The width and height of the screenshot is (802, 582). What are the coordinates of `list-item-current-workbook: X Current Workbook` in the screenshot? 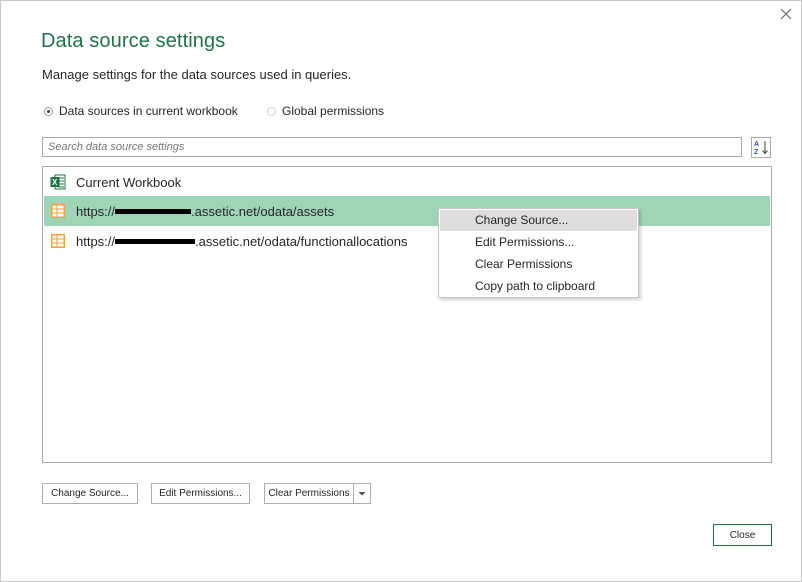 It's located at (407, 182).